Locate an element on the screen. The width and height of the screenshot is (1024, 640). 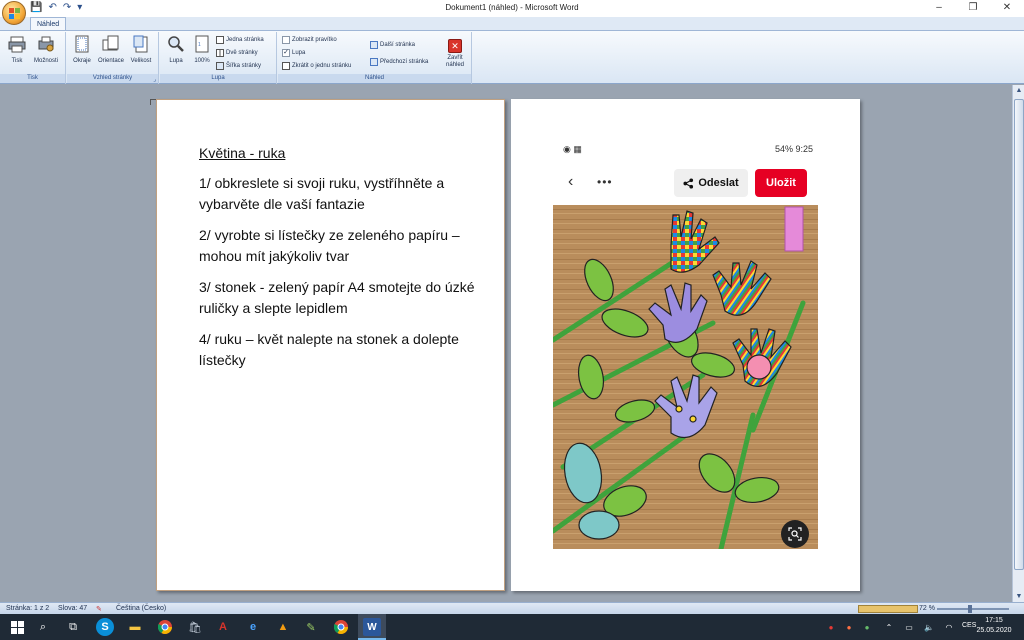
page-count: Stránka: 1 z 2 is located at coordinates (27, 608).